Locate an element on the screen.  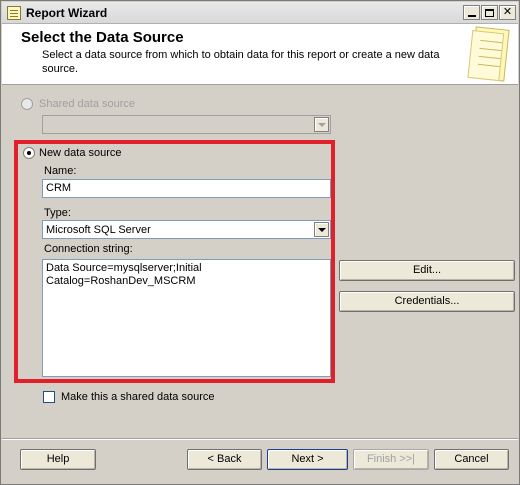
type-label: Type: is located at coordinates (57, 213).